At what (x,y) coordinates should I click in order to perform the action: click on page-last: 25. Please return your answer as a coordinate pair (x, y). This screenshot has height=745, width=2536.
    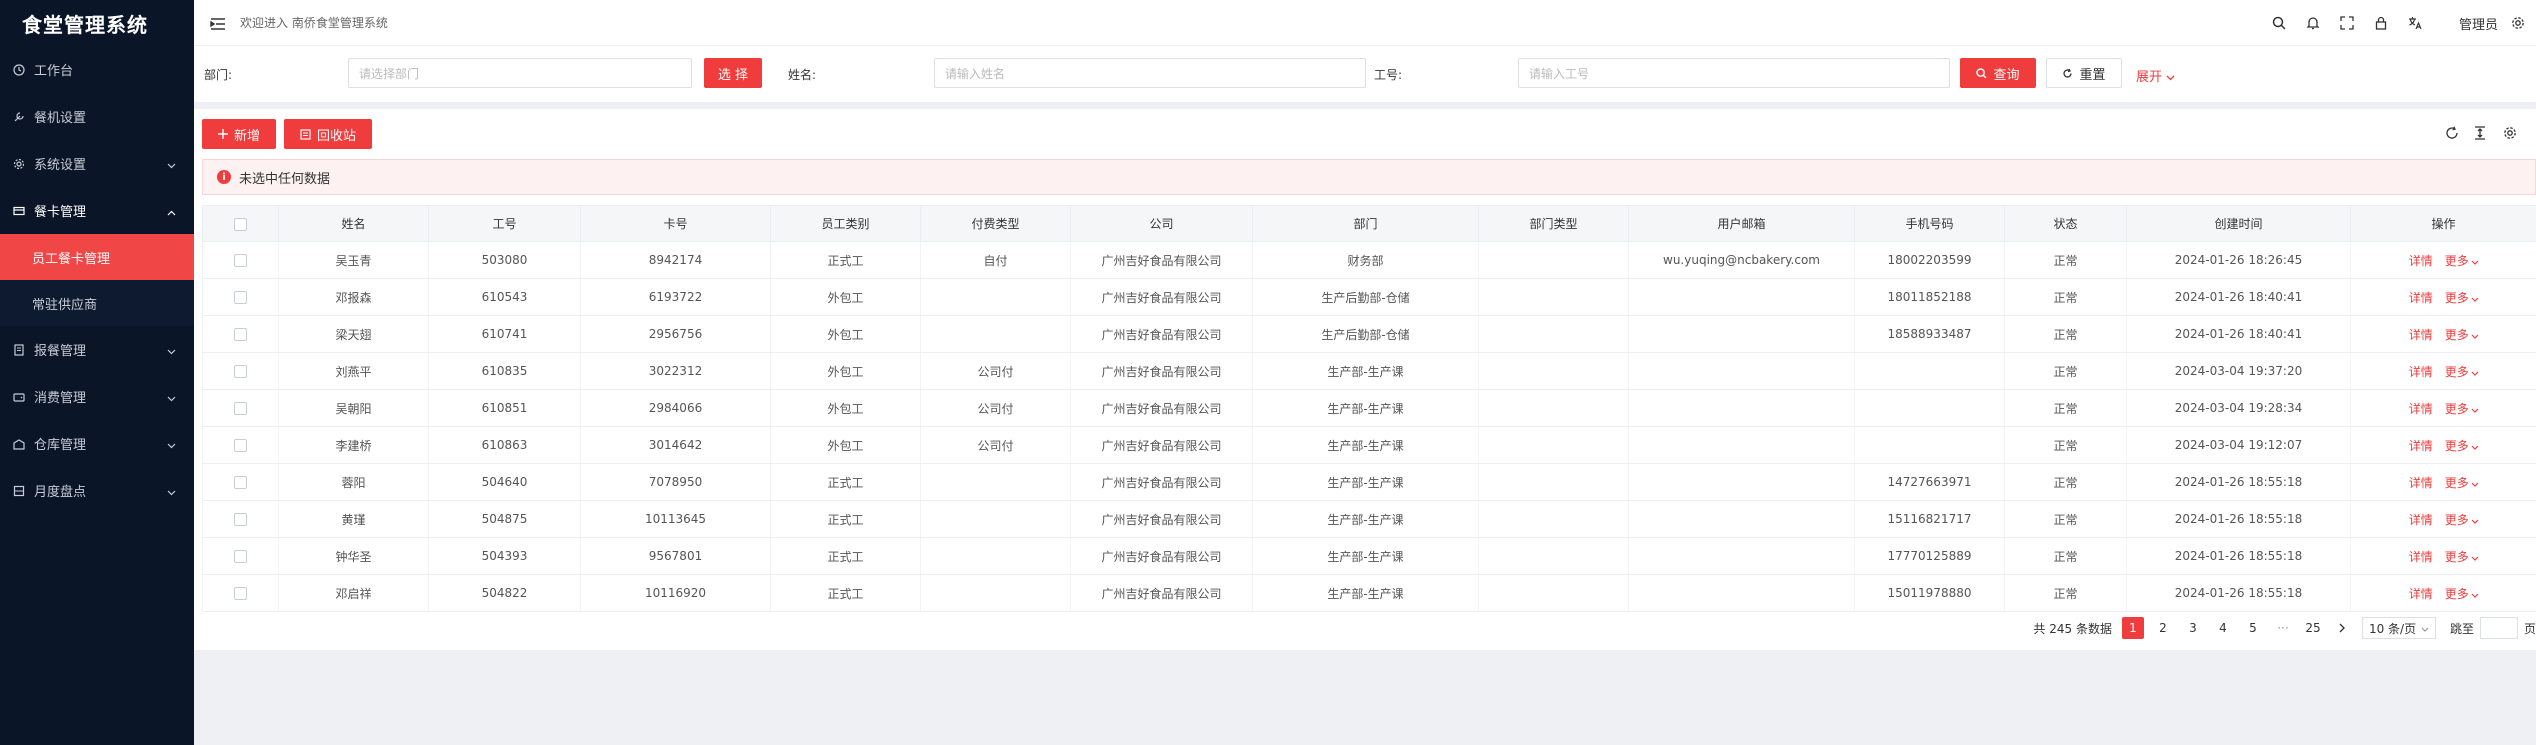
    Looking at the image, I should click on (2313, 628).